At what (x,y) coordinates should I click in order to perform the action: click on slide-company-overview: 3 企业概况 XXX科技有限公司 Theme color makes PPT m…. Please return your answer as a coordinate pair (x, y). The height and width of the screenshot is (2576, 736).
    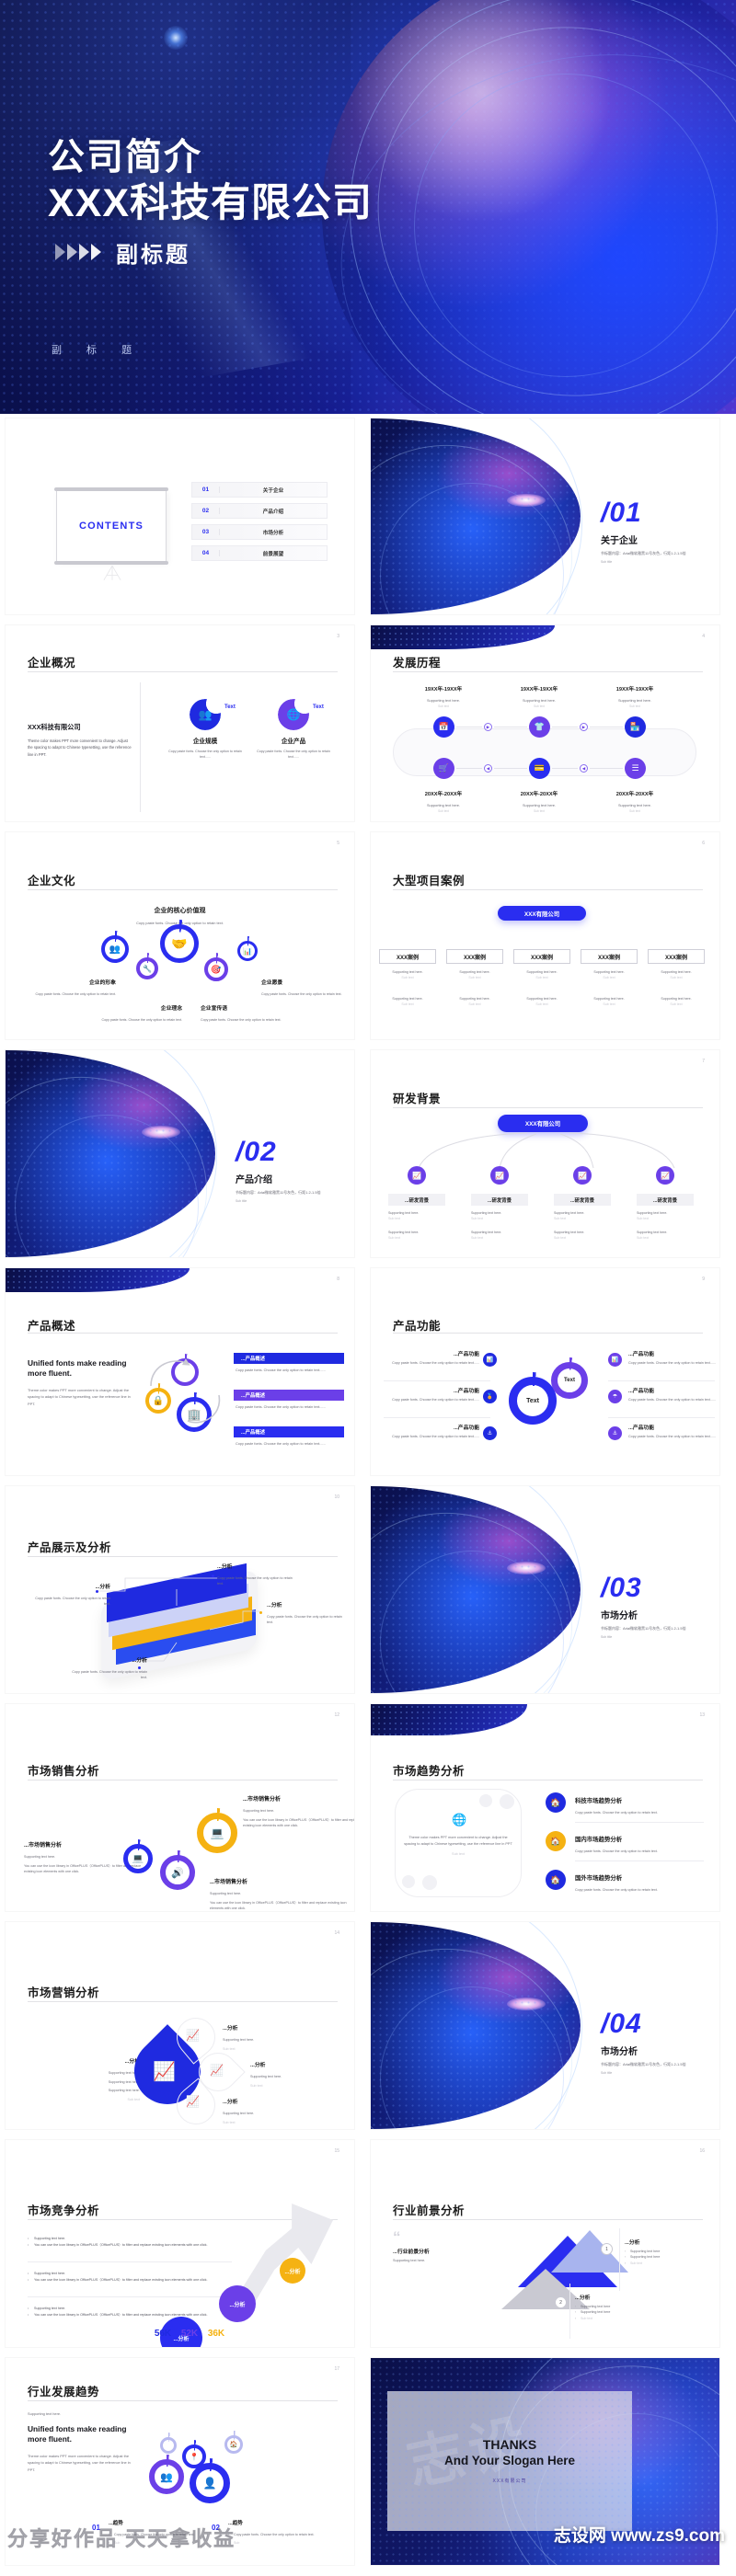
    Looking at the image, I should click on (180, 723).